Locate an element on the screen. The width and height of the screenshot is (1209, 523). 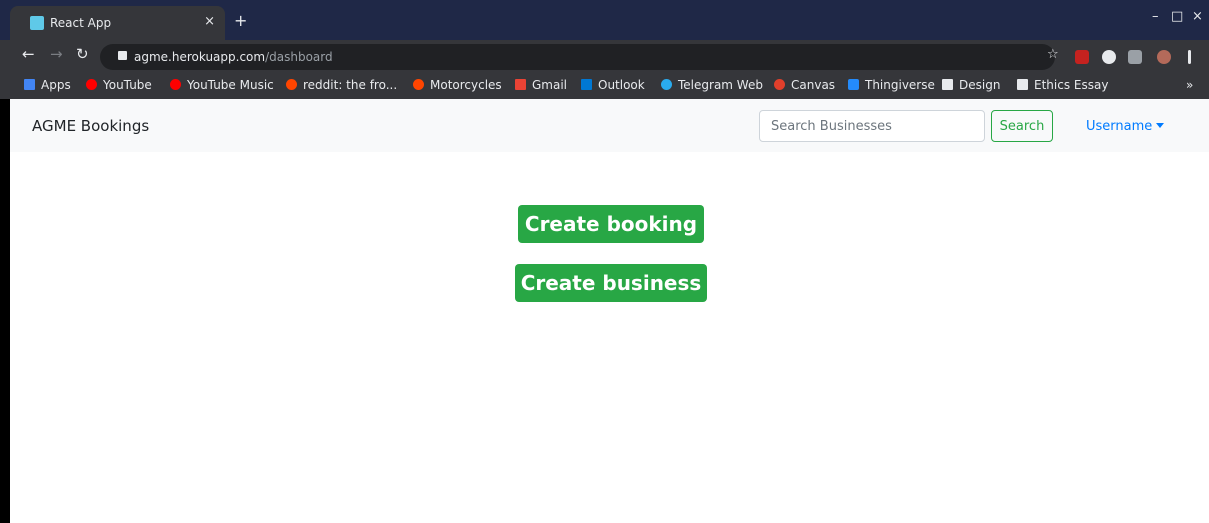
bookmark-label: Canvas is located at coordinates (813, 85).